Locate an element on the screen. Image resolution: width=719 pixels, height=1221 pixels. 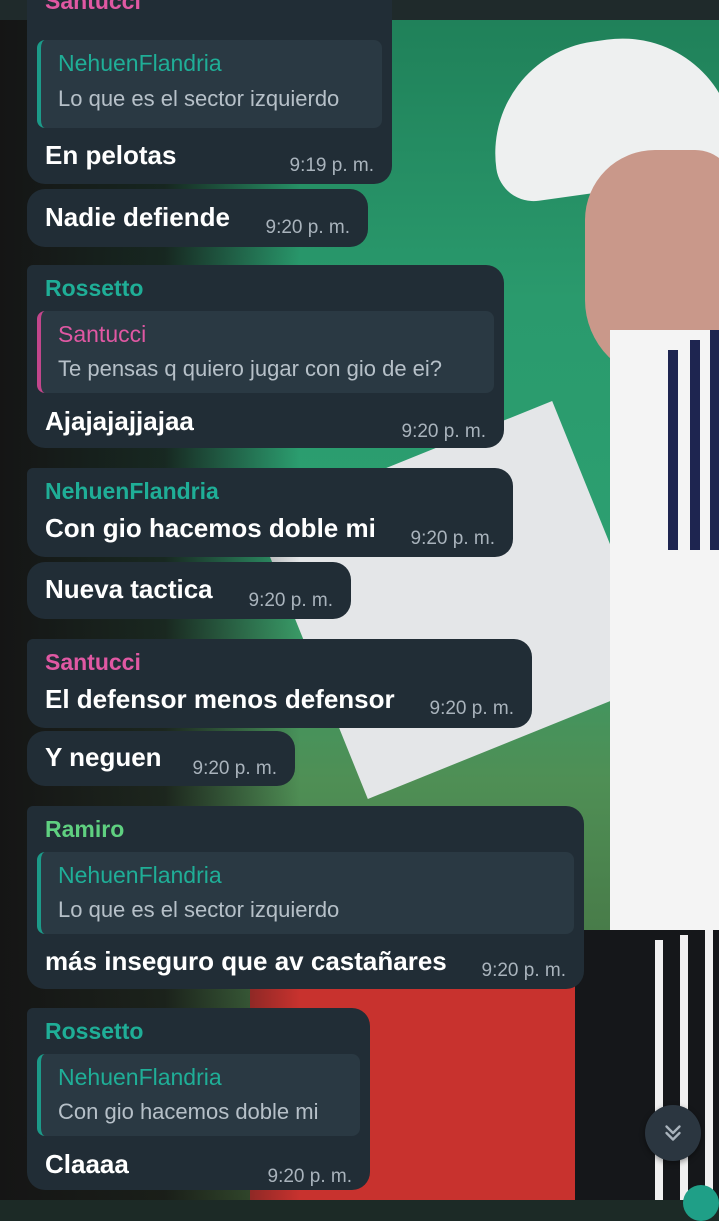
quoted-message: NehuenFlandria Con gio hacemos doble mi is located at coordinates (198, 1095).